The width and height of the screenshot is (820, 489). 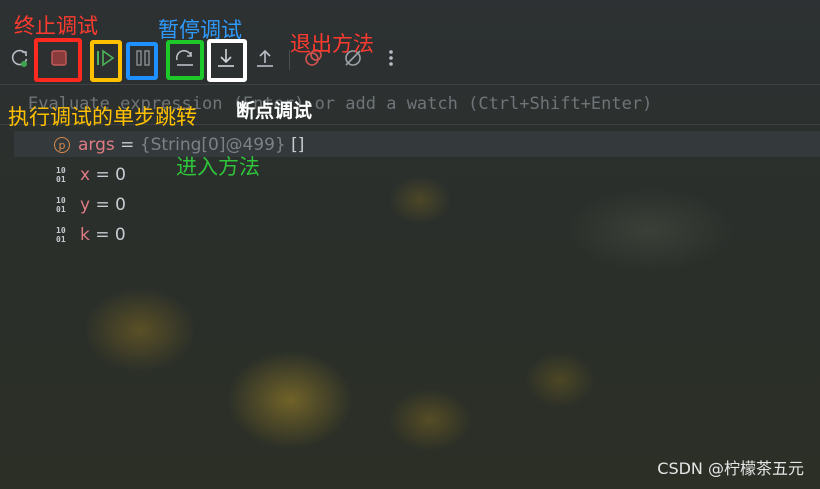 I want to click on watermark: CSDN @柠檬茶五元, so click(x=730, y=468).